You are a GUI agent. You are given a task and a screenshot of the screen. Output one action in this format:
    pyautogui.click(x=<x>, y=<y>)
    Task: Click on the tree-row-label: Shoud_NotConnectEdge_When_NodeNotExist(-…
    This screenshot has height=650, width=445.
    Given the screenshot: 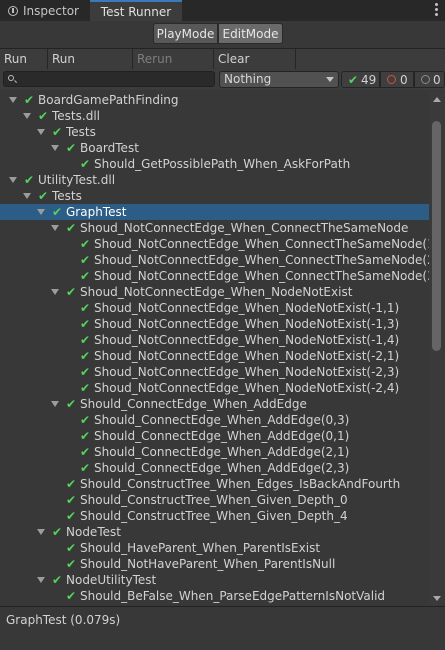 What is the action you would take?
    pyautogui.click(x=247, y=372)
    